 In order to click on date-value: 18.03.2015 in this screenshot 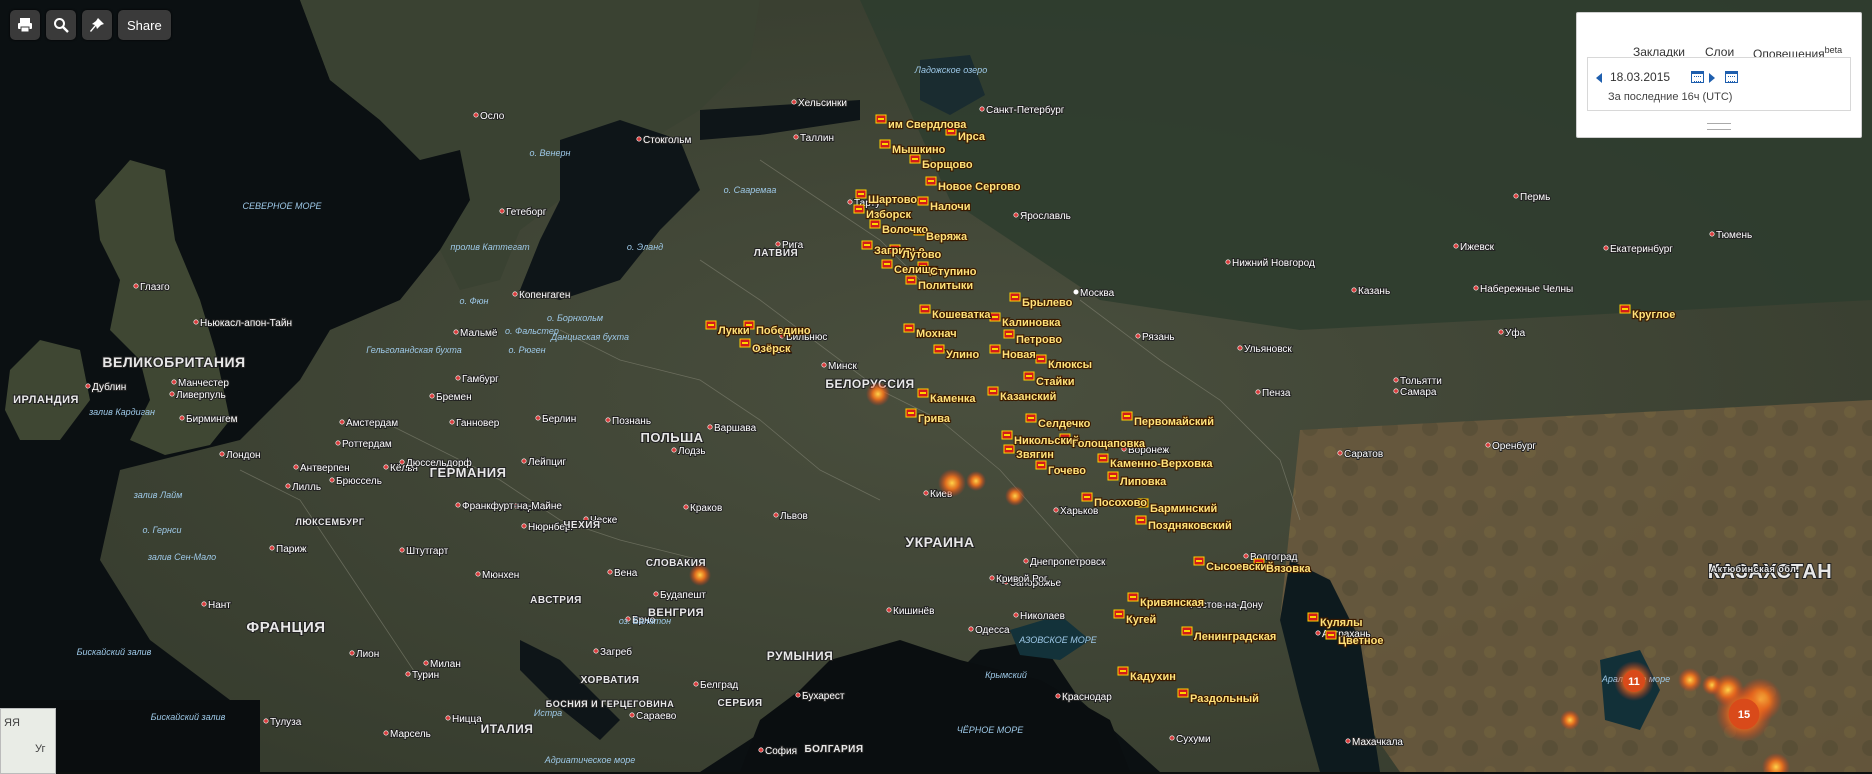, I will do `click(1640, 77)`.